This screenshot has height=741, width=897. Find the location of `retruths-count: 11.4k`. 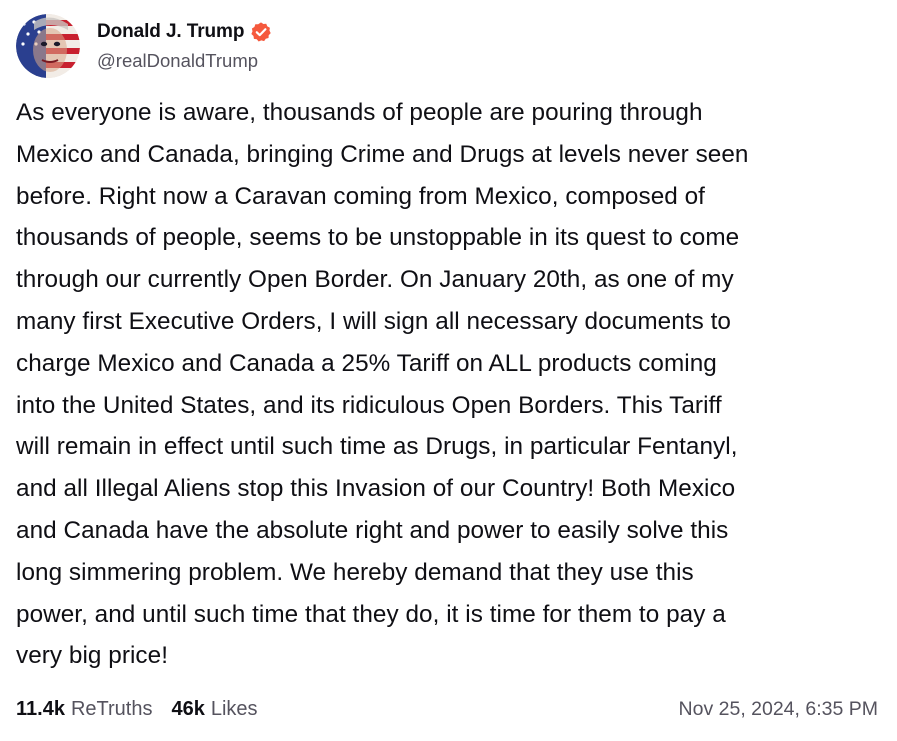

retruths-count: 11.4k is located at coordinates (40, 708).